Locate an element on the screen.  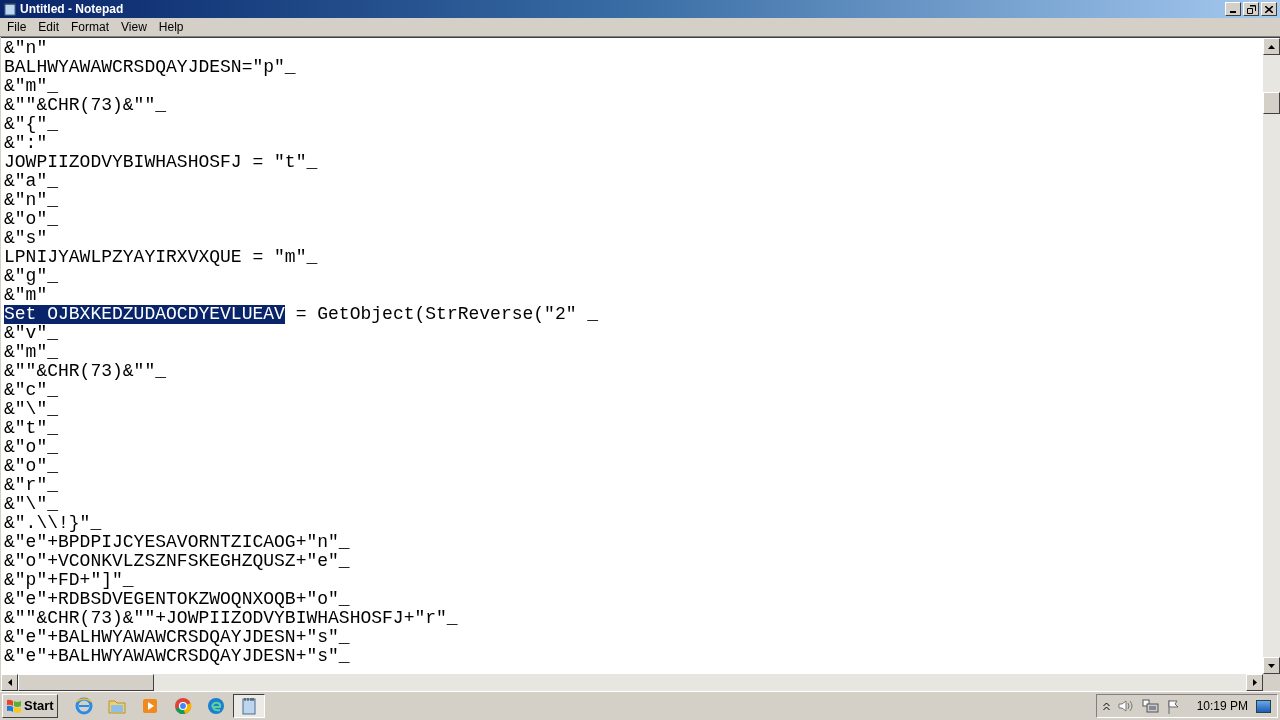
ie-icon is located at coordinates (83, 706).